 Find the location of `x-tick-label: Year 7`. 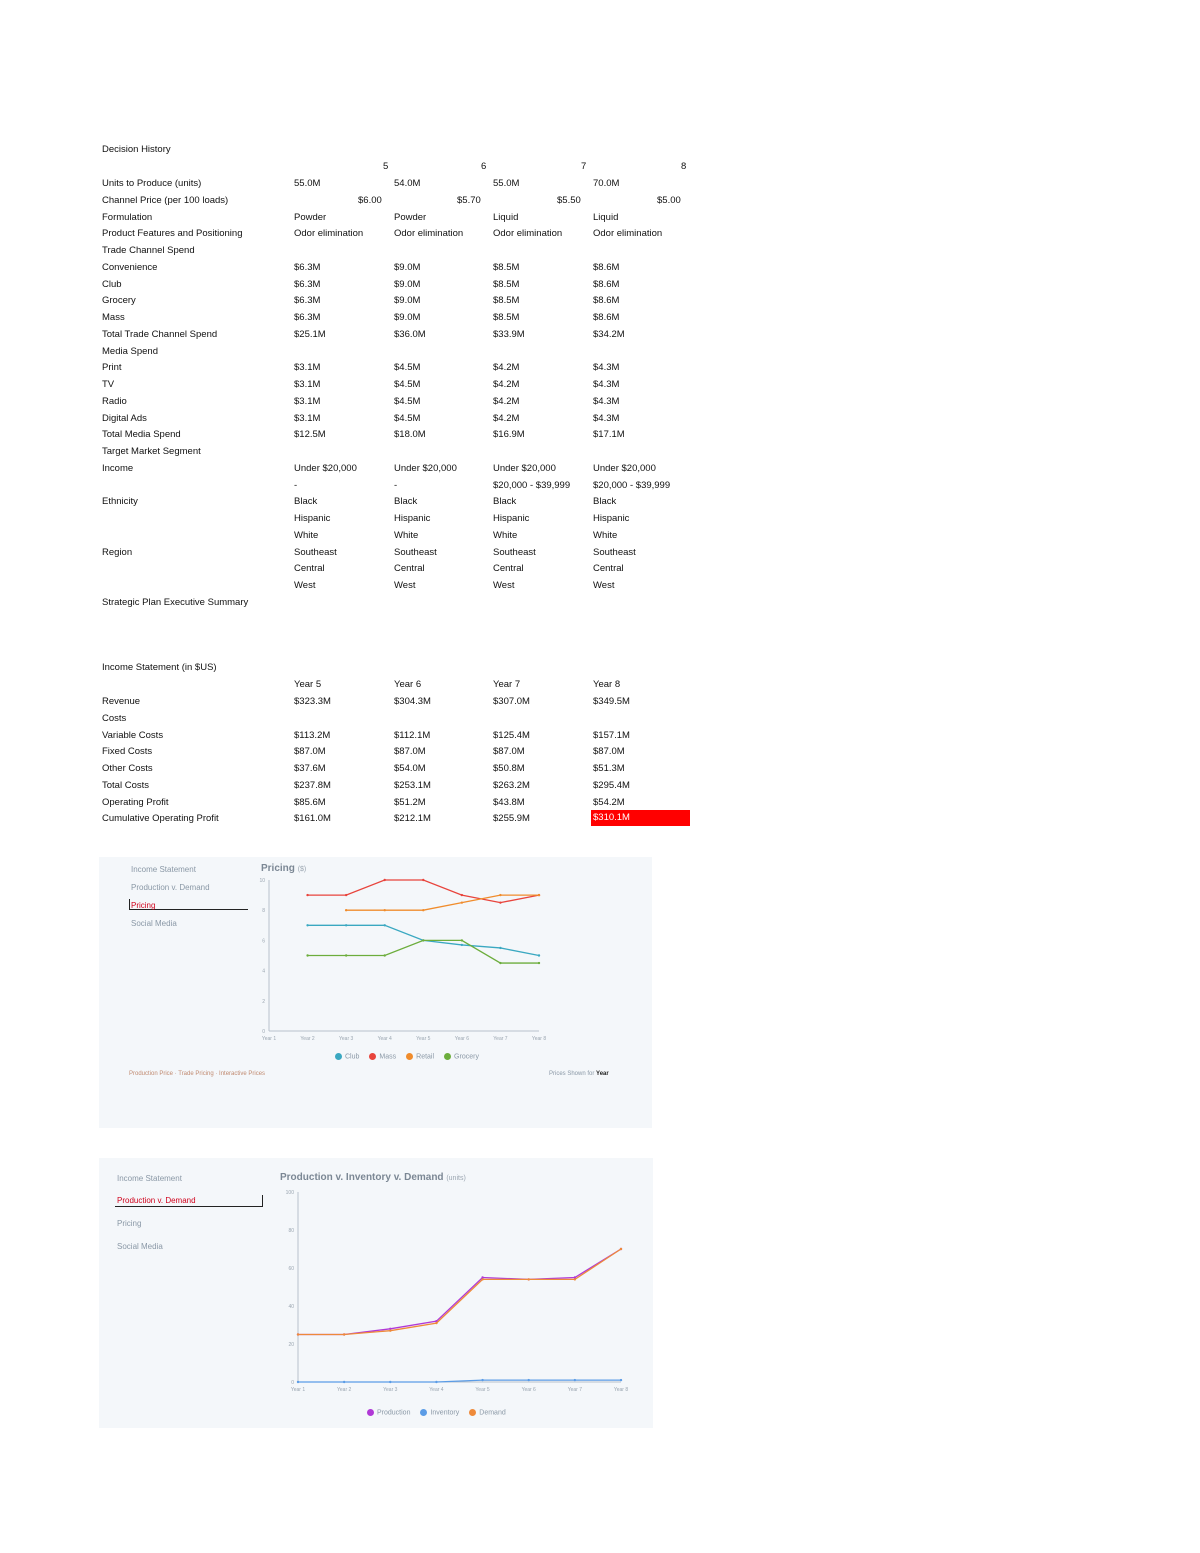

x-tick-label: Year 7 is located at coordinates (500, 1039).